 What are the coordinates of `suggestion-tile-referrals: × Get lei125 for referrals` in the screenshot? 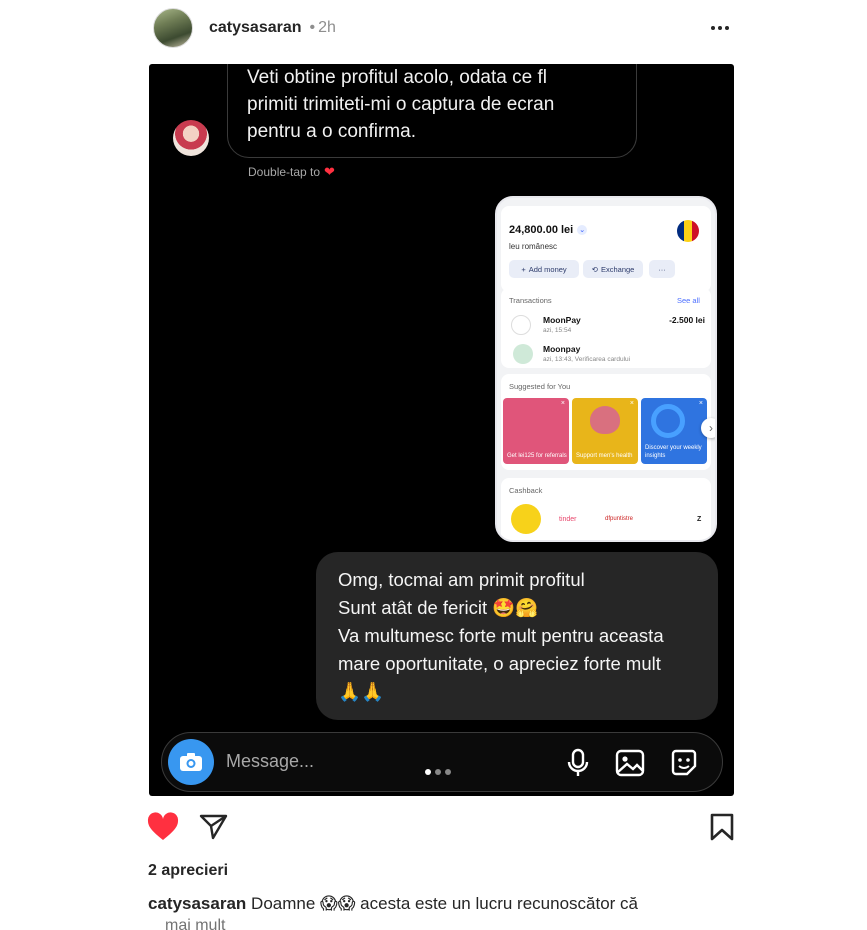 It's located at (536, 431).